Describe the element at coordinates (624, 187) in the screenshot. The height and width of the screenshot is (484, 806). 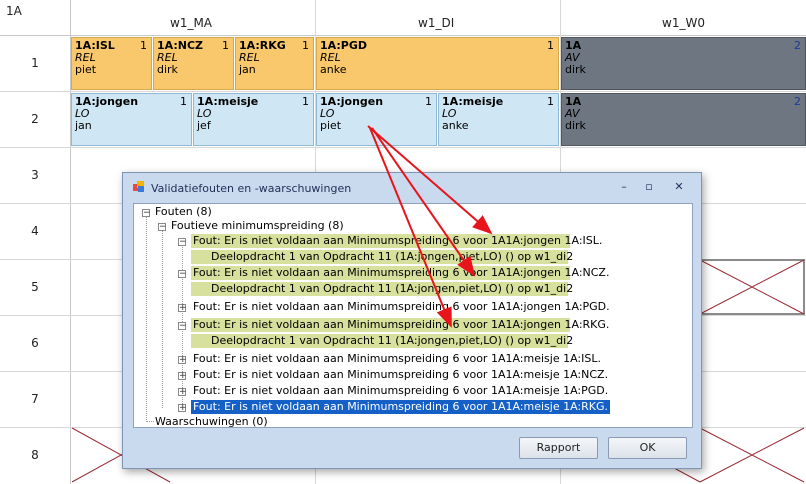
I see `minimize-icon: –` at that location.